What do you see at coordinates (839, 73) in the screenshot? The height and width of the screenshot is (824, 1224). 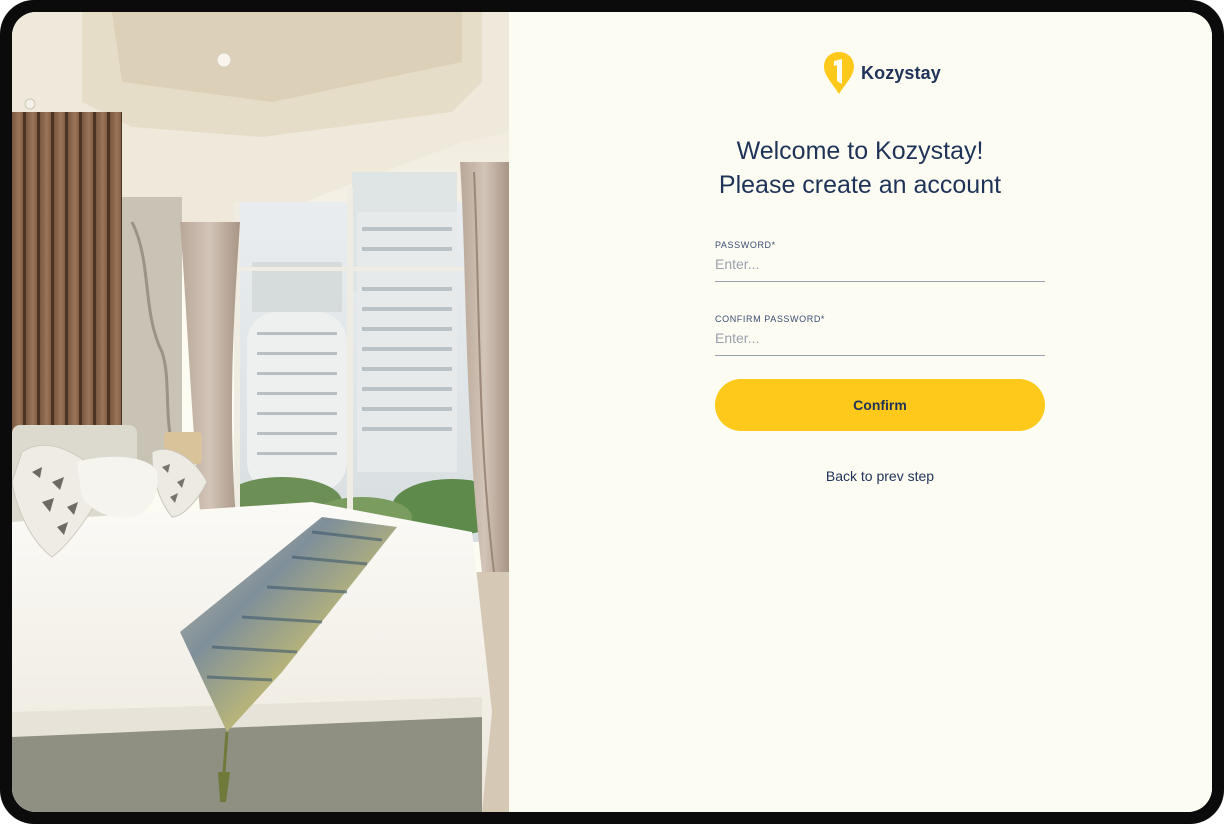 I see `kozystay-pin-logo-icon` at bounding box center [839, 73].